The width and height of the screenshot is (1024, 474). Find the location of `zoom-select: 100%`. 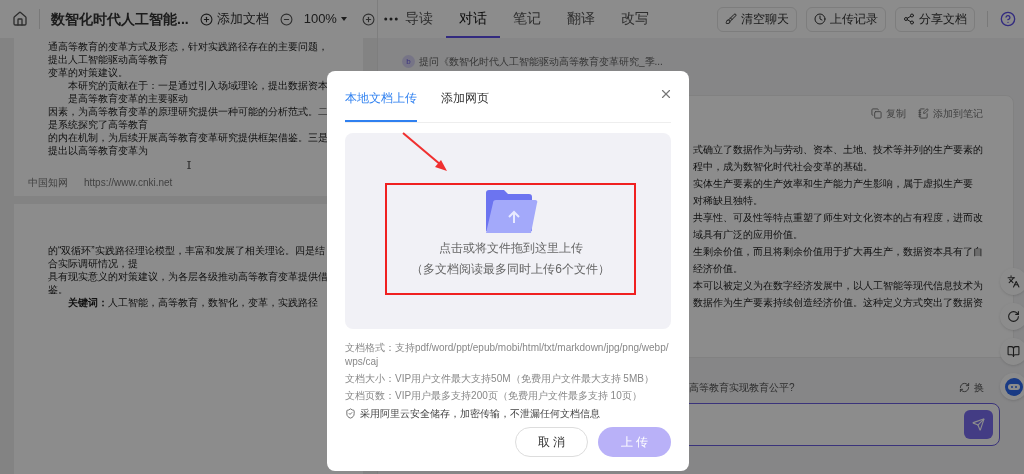

zoom-select: 100% is located at coordinates (325, 19).